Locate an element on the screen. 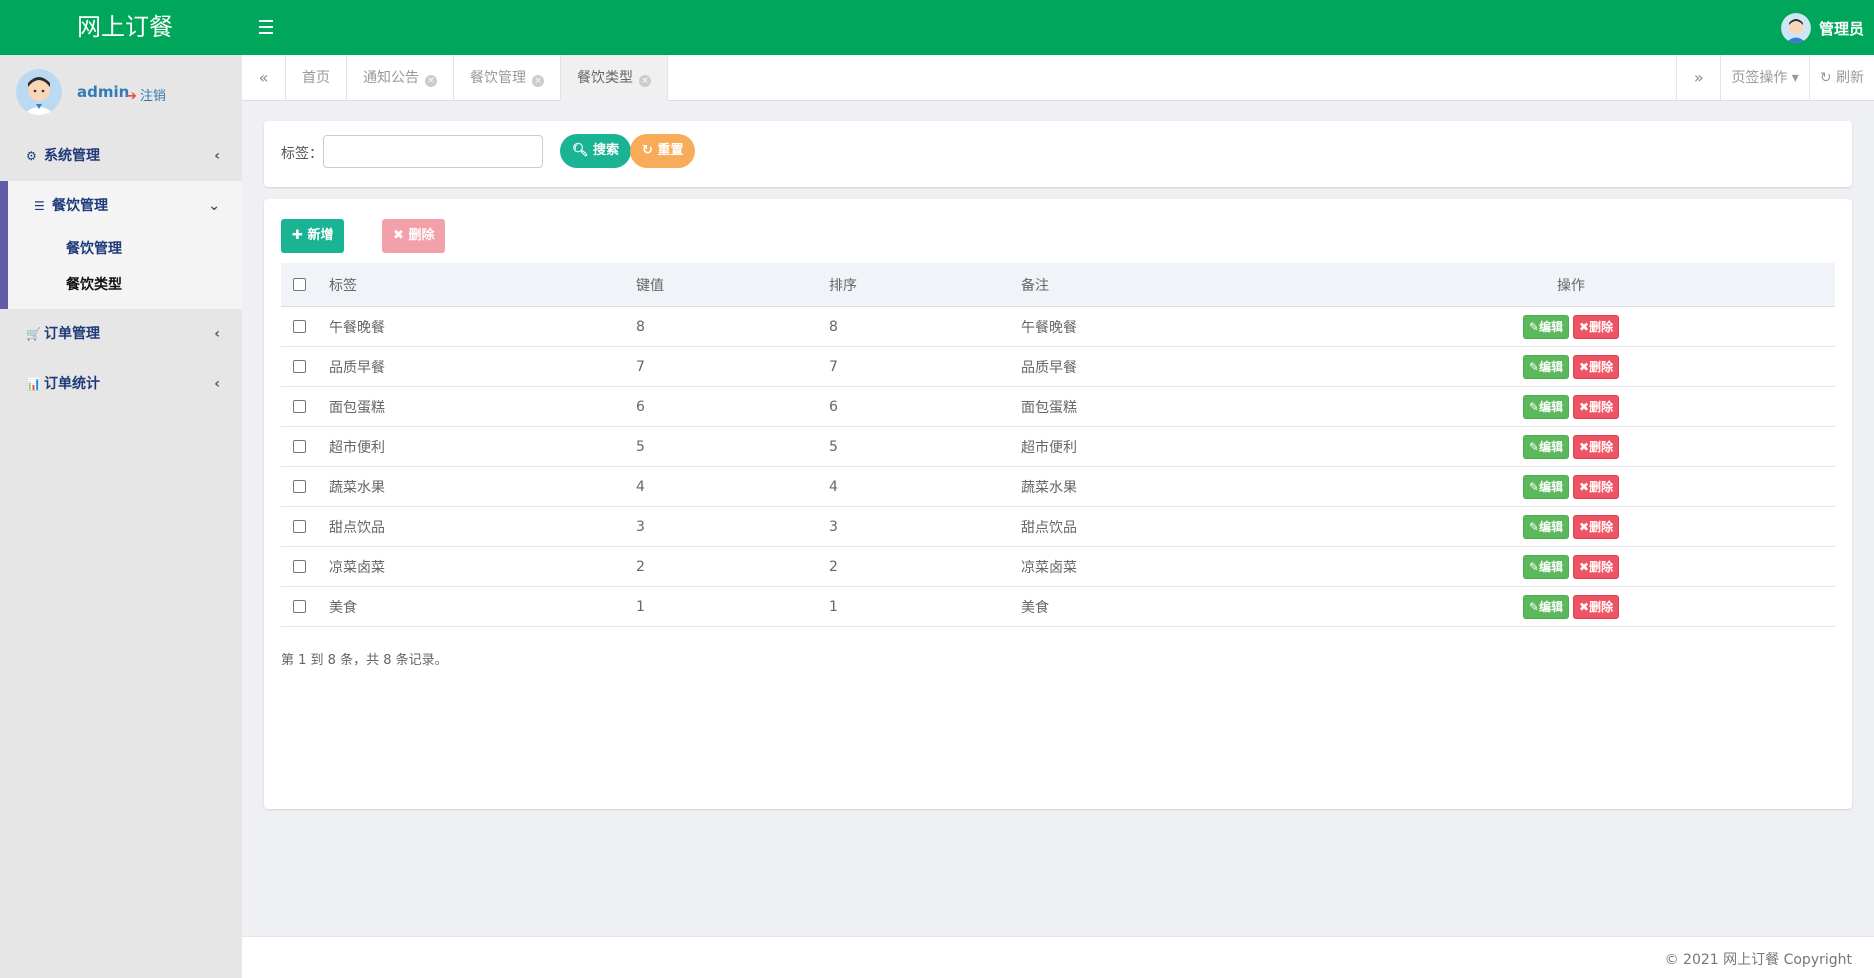 The height and width of the screenshot is (978, 1874). top-user-menu: 管理员 is located at coordinates (1822, 28).